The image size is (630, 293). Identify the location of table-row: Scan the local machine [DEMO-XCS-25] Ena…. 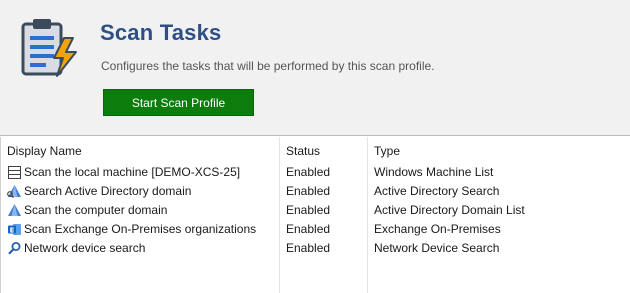
(315, 172).